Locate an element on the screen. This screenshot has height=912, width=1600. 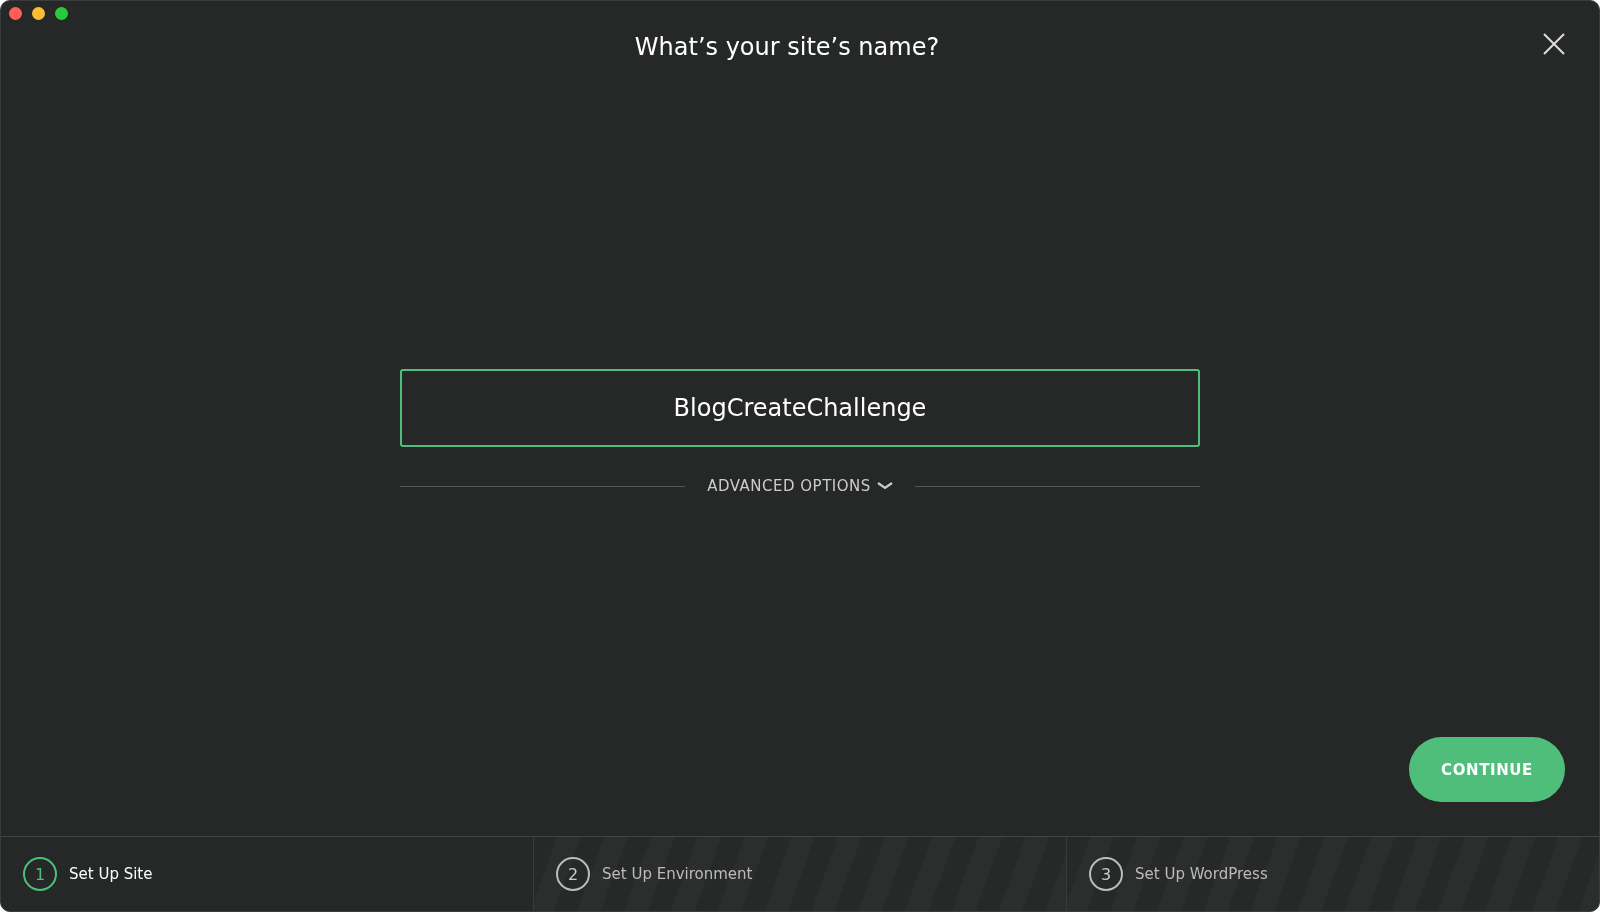
window-title: What’s your site’s name? is located at coordinates (787, 46).